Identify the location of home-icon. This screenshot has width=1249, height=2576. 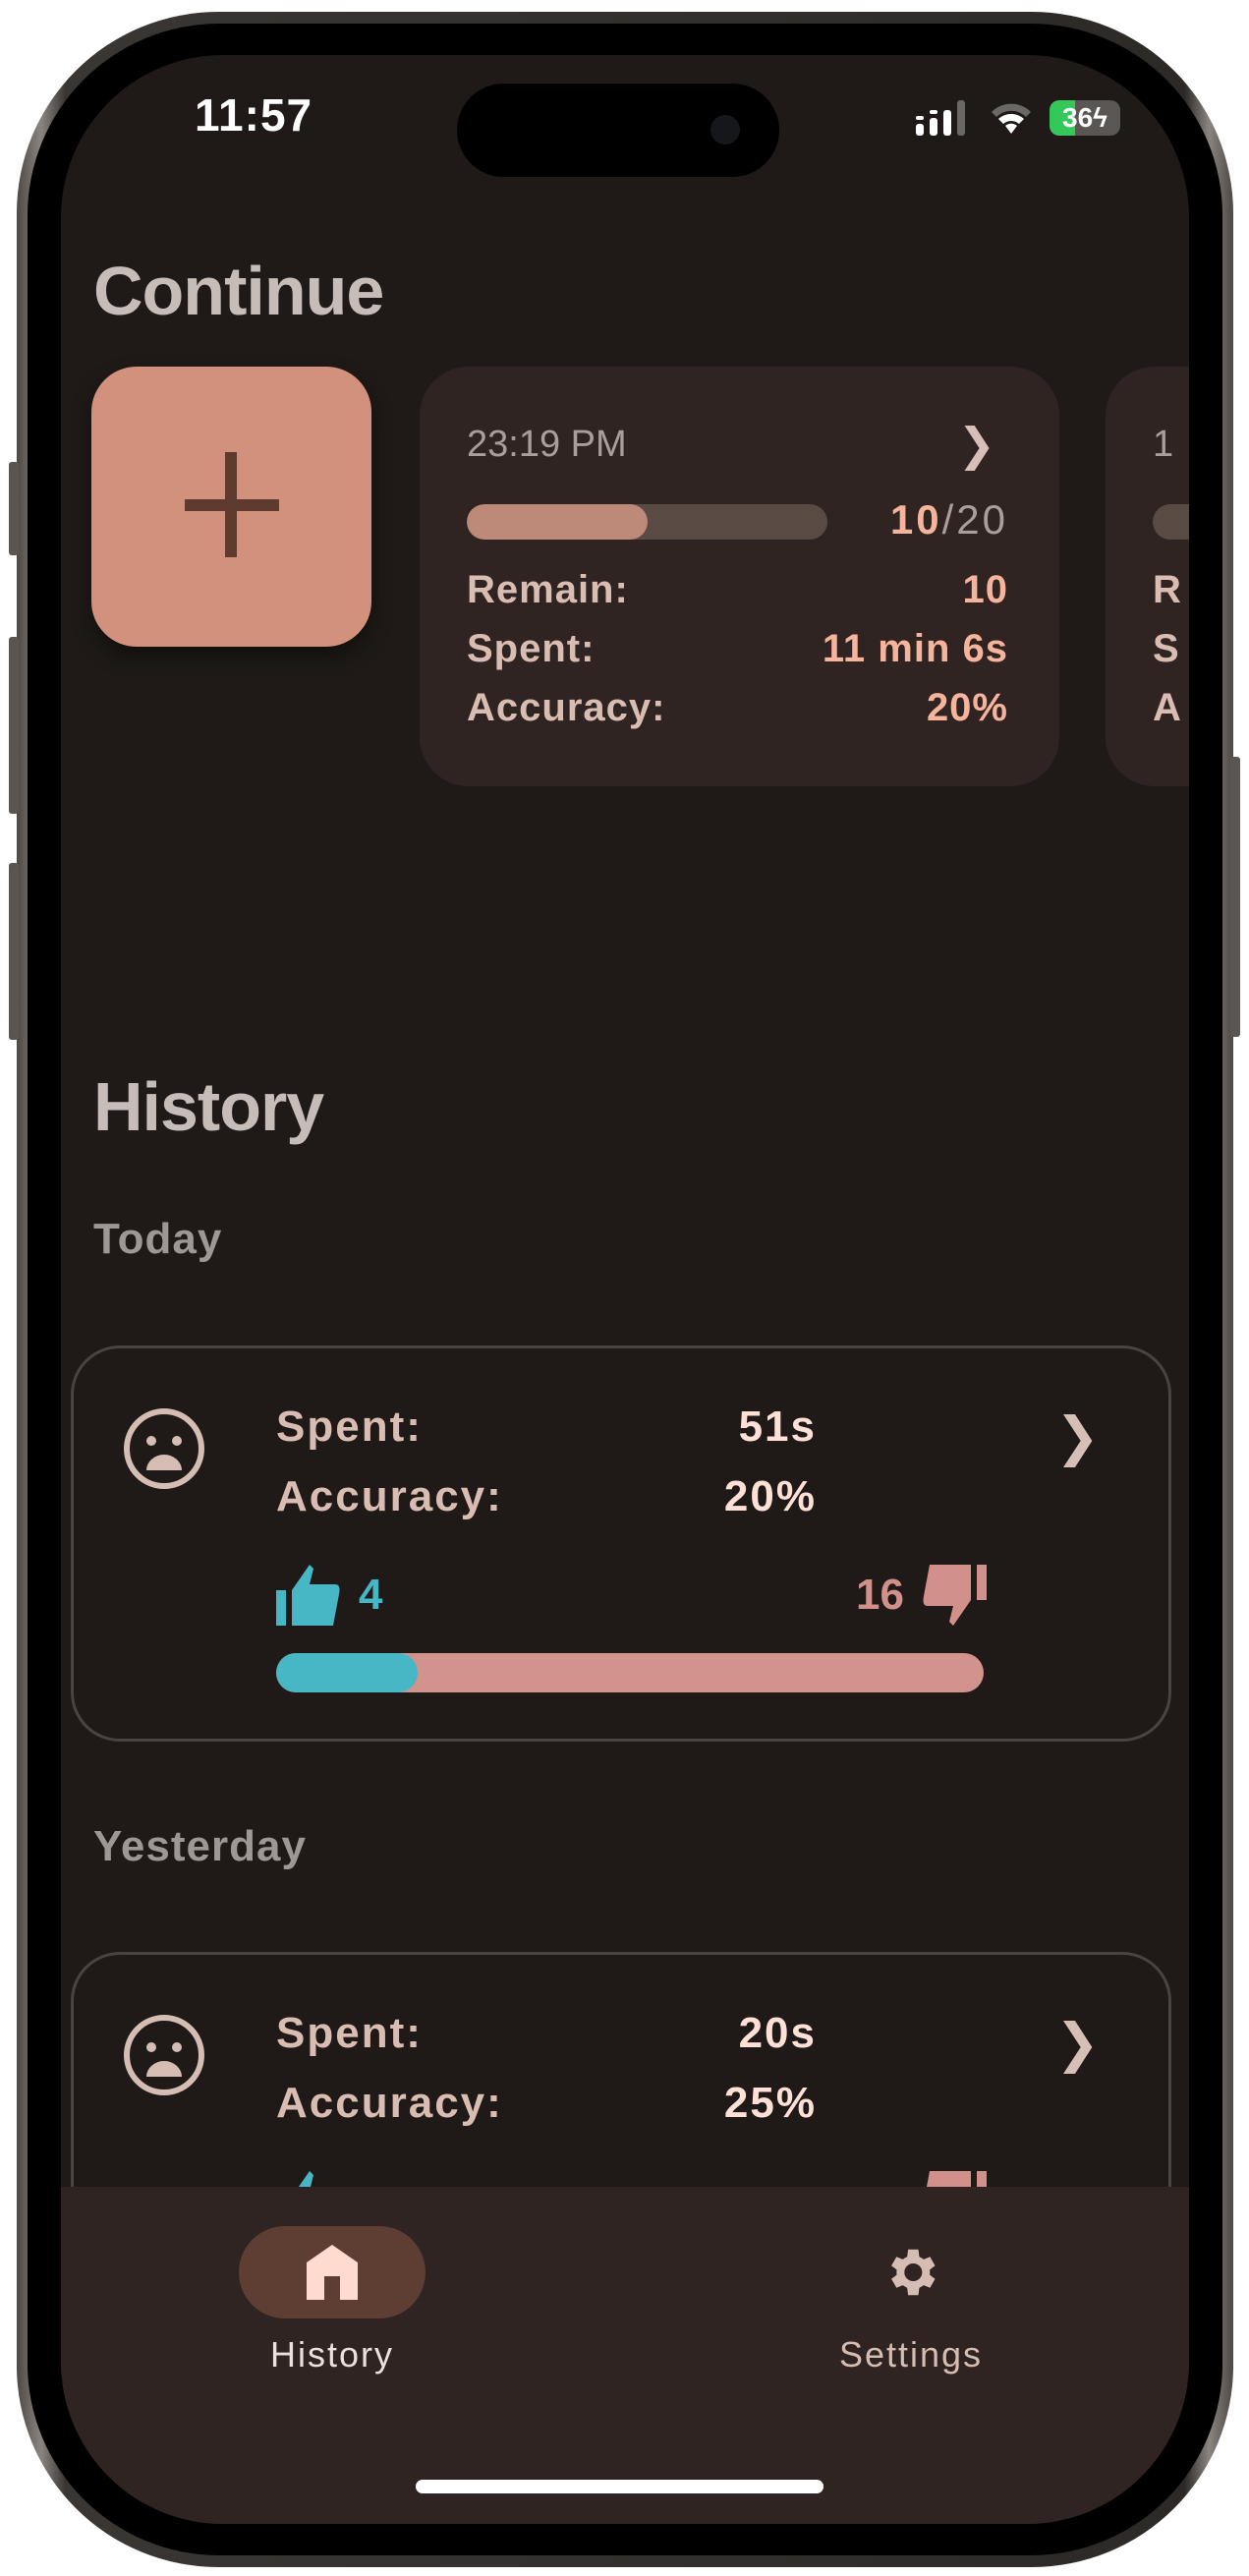
(332, 2272).